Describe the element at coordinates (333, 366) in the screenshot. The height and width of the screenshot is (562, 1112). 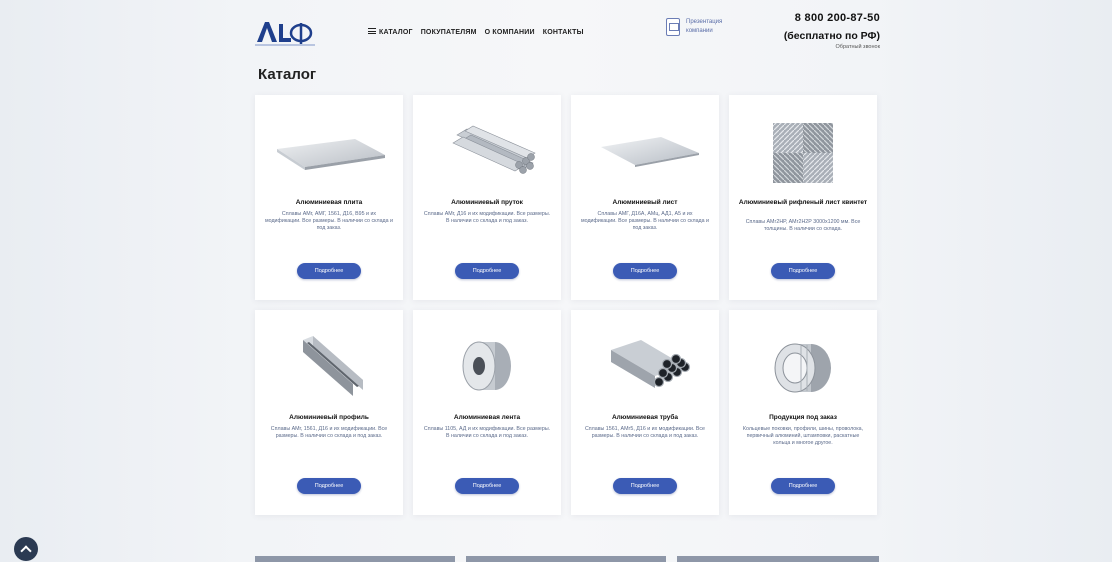
I see `profile-icon` at that location.